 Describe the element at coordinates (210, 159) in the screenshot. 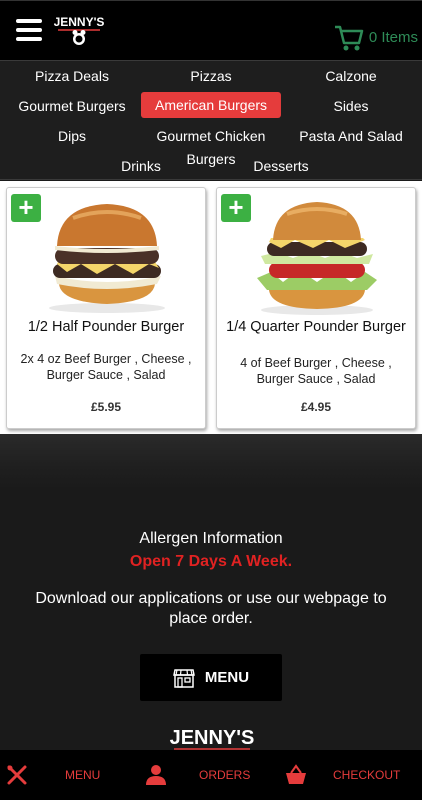

I see `category-burgers: Burgers` at that location.